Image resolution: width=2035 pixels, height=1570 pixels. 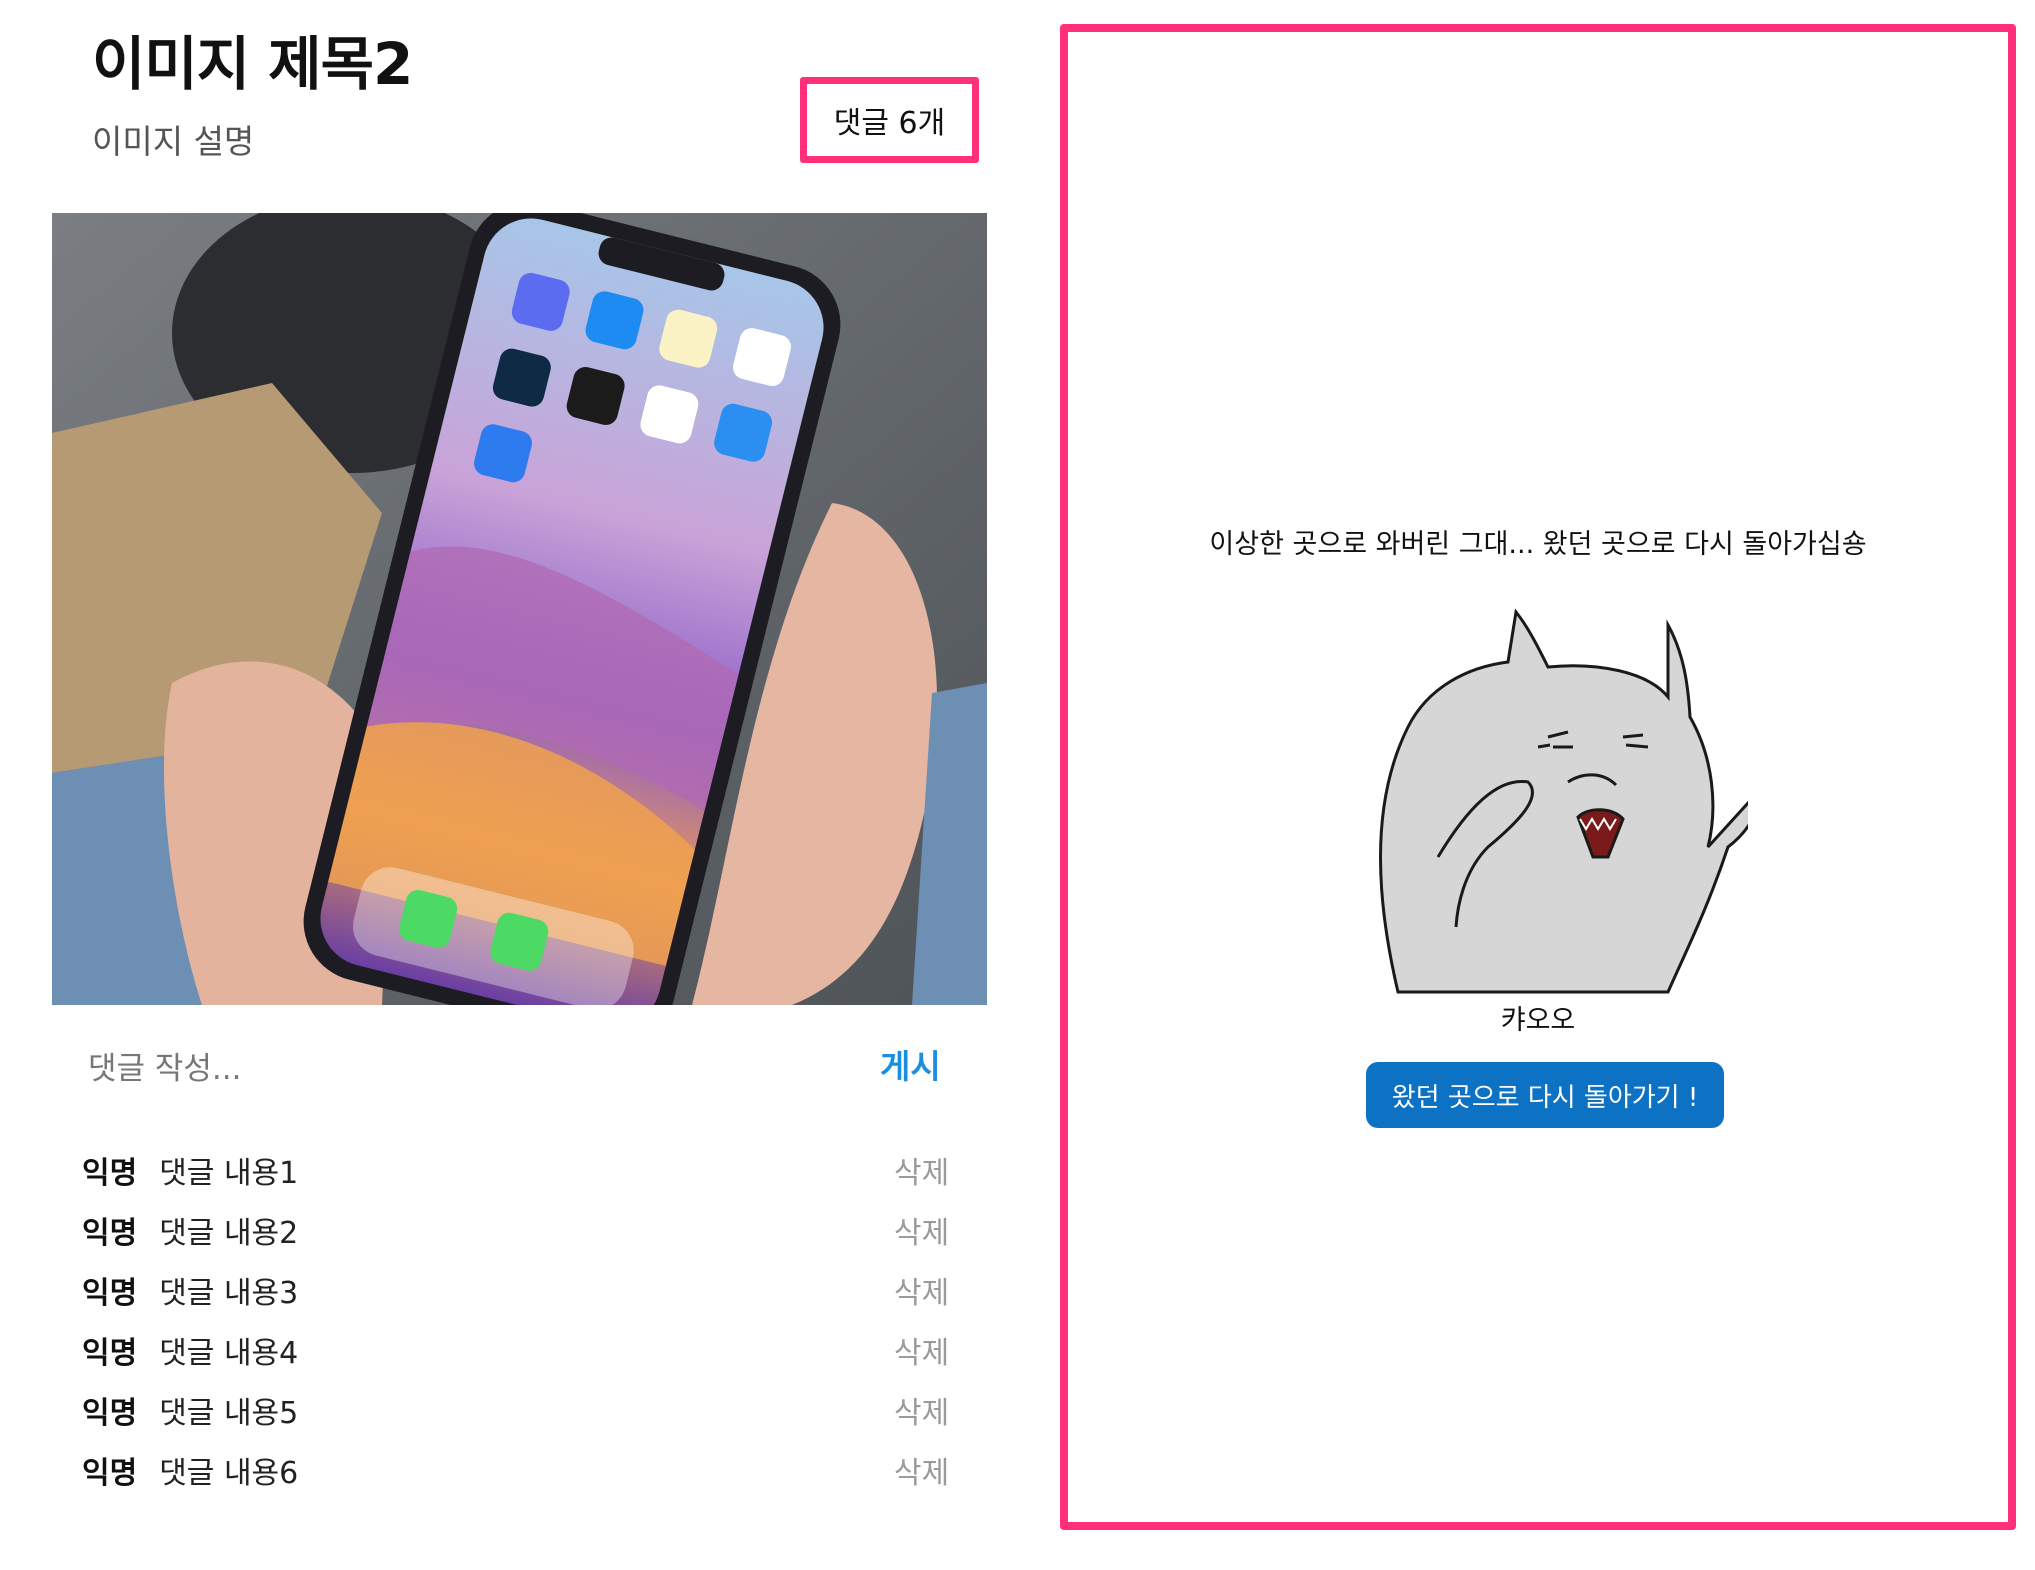 What do you see at coordinates (517, 1170) in the screenshot?
I see `comment-item: 익명 댓글 내용1 삭제` at bounding box center [517, 1170].